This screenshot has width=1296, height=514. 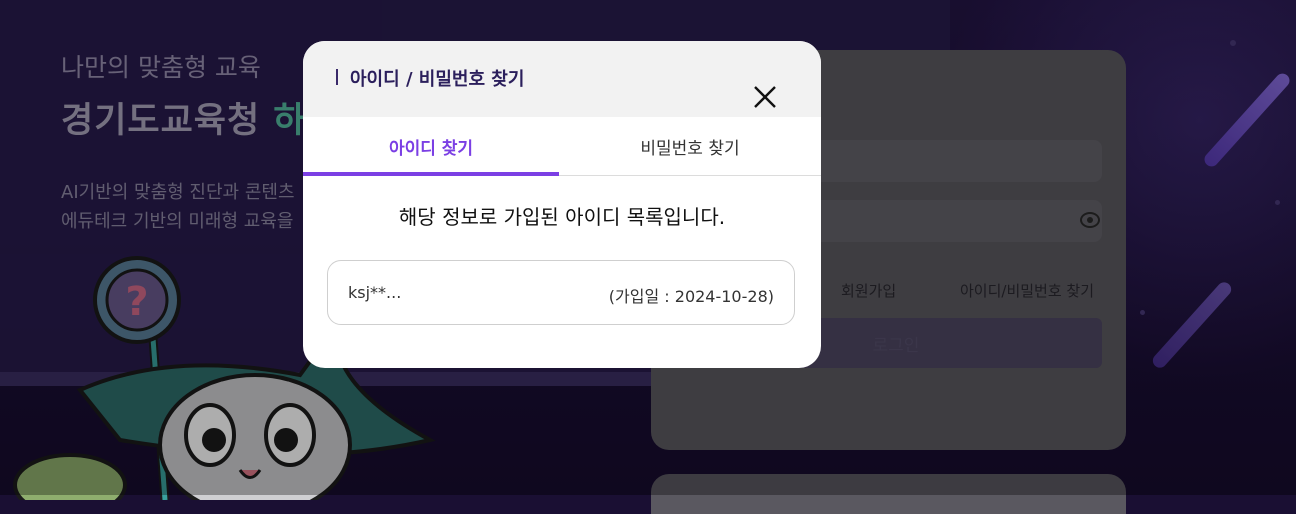 I want to click on result-join-date: (가입일 : 2024-10-28), so click(x=691, y=296).